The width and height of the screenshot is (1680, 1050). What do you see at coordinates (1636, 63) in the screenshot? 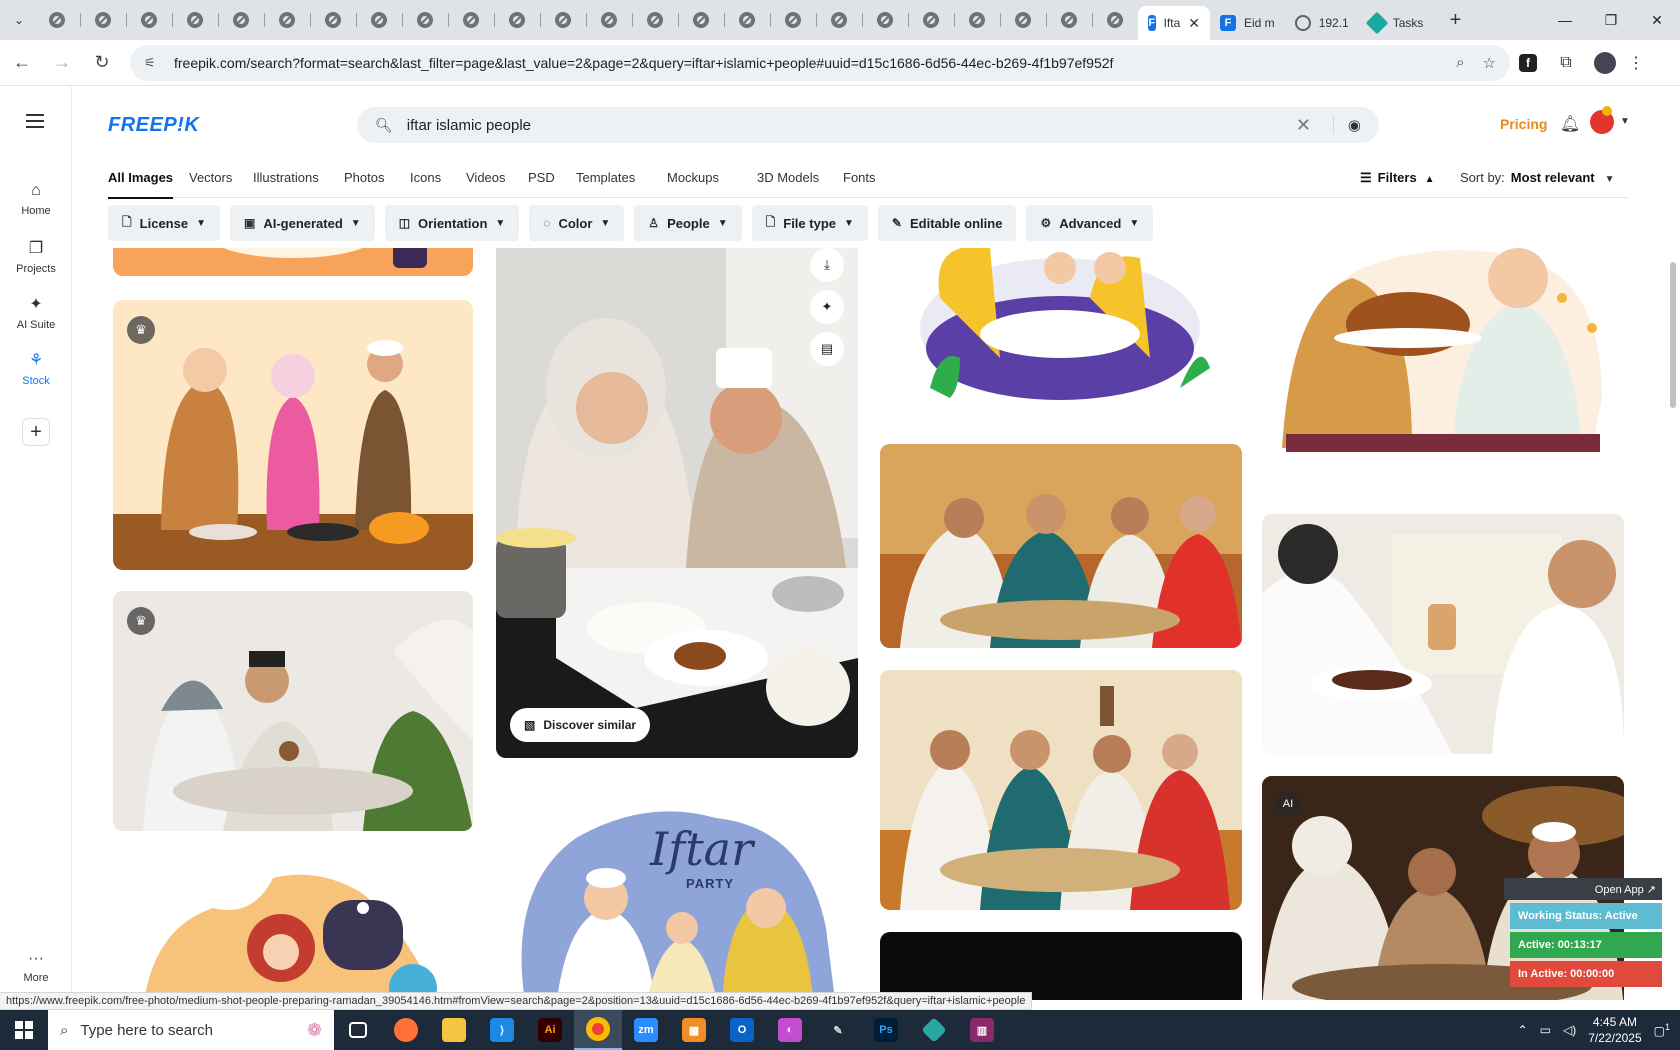
I see `browser-menu-icon: ⋮` at bounding box center [1636, 63].